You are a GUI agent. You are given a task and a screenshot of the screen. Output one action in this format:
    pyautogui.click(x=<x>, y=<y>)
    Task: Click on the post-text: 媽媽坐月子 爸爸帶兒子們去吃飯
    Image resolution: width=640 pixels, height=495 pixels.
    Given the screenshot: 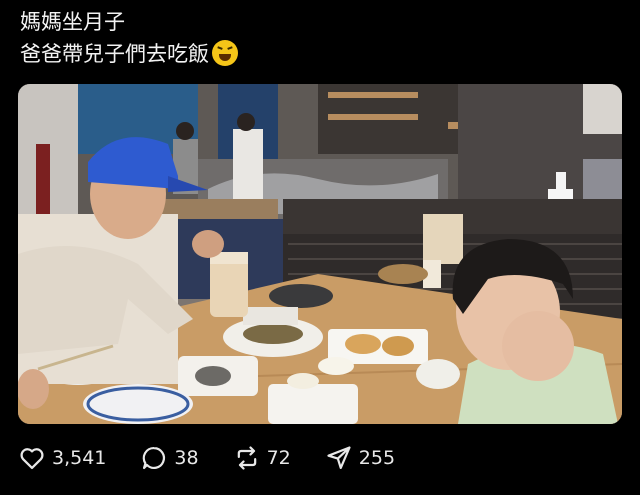 What is the action you would take?
    pyautogui.click(x=129, y=38)
    